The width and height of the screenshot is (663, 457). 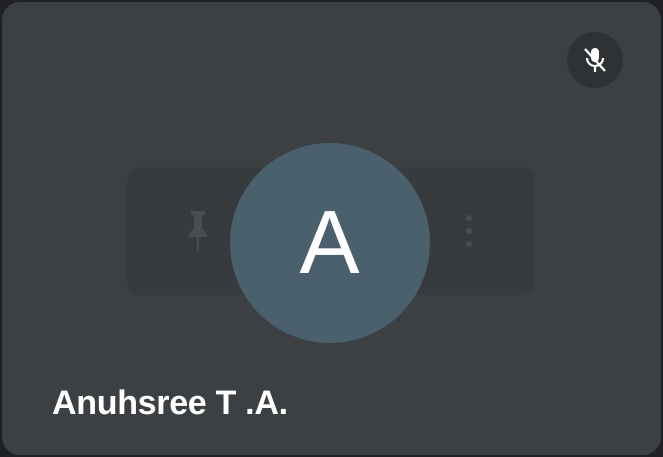 What do you see at coordinates (170, 403) in the screenshot?
I see `participant-name: Anuhsree T .A.` at bounding box center [170, 403].